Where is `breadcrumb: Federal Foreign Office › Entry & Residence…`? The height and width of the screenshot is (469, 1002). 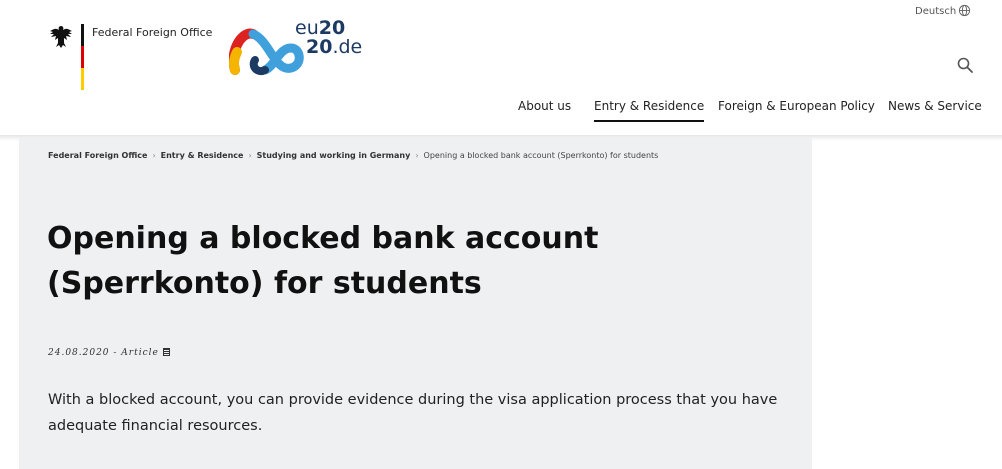 breadcrumb: Federal Foreign Office › Entry & Residence… is located at coordinates (353, 155).